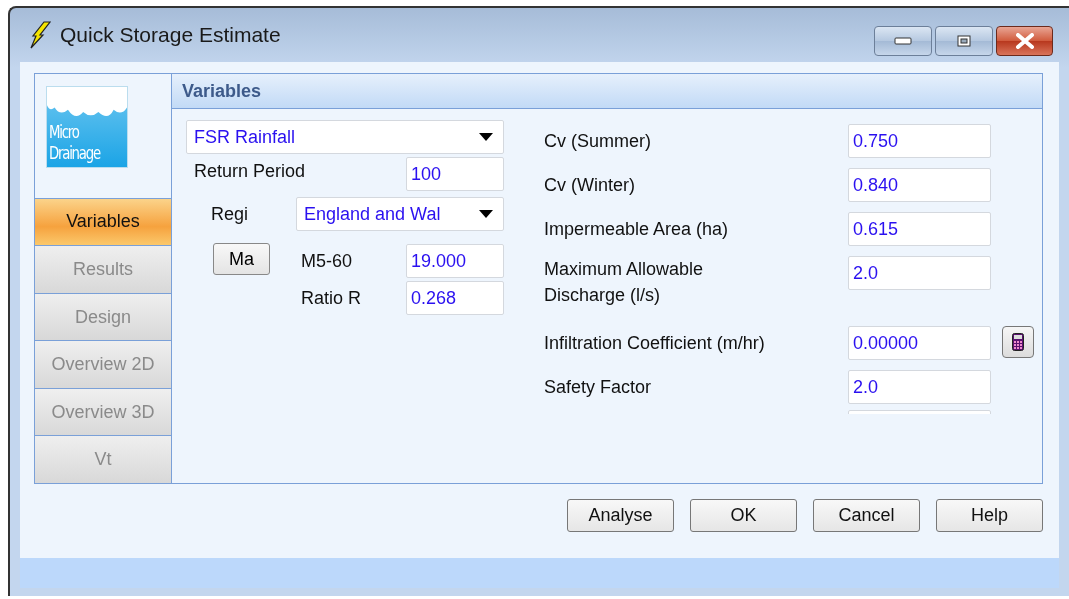 The height and width of the screenshot is (599, 1069). I want to click on field-label: Impermeable Area (ha), so click(637, 229).